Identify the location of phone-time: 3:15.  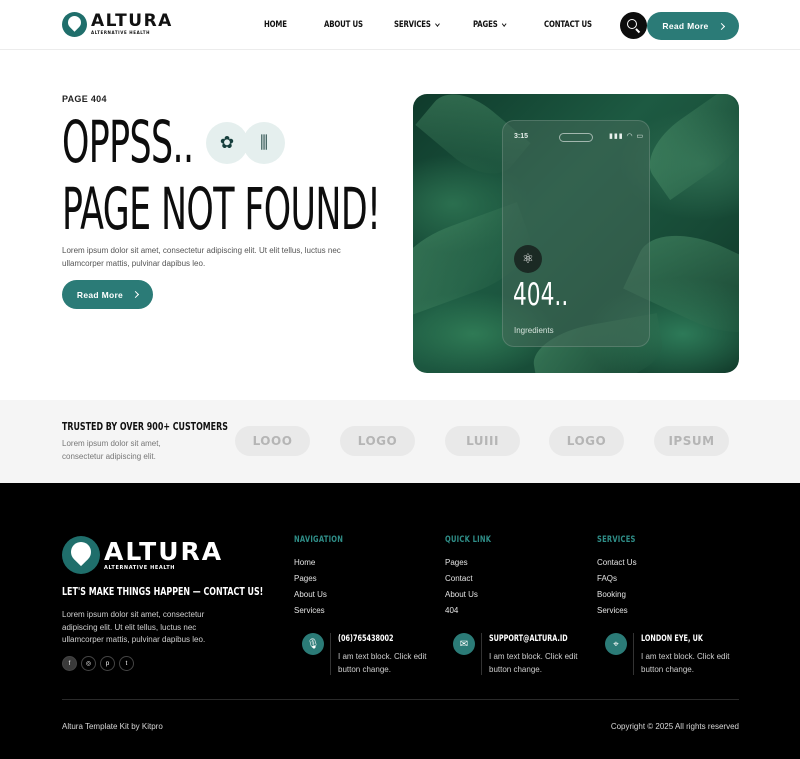
(521, 136).